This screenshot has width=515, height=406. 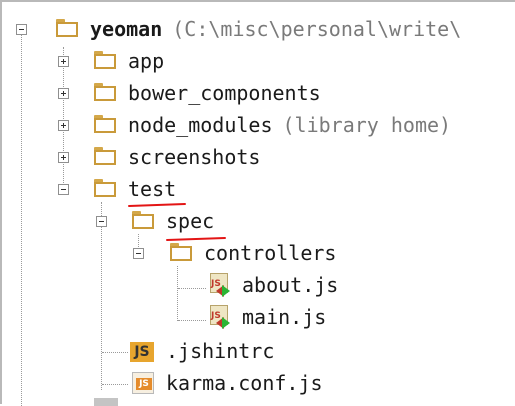 I want to click on karma-config-icon: JS, so click(x=143, y=383).